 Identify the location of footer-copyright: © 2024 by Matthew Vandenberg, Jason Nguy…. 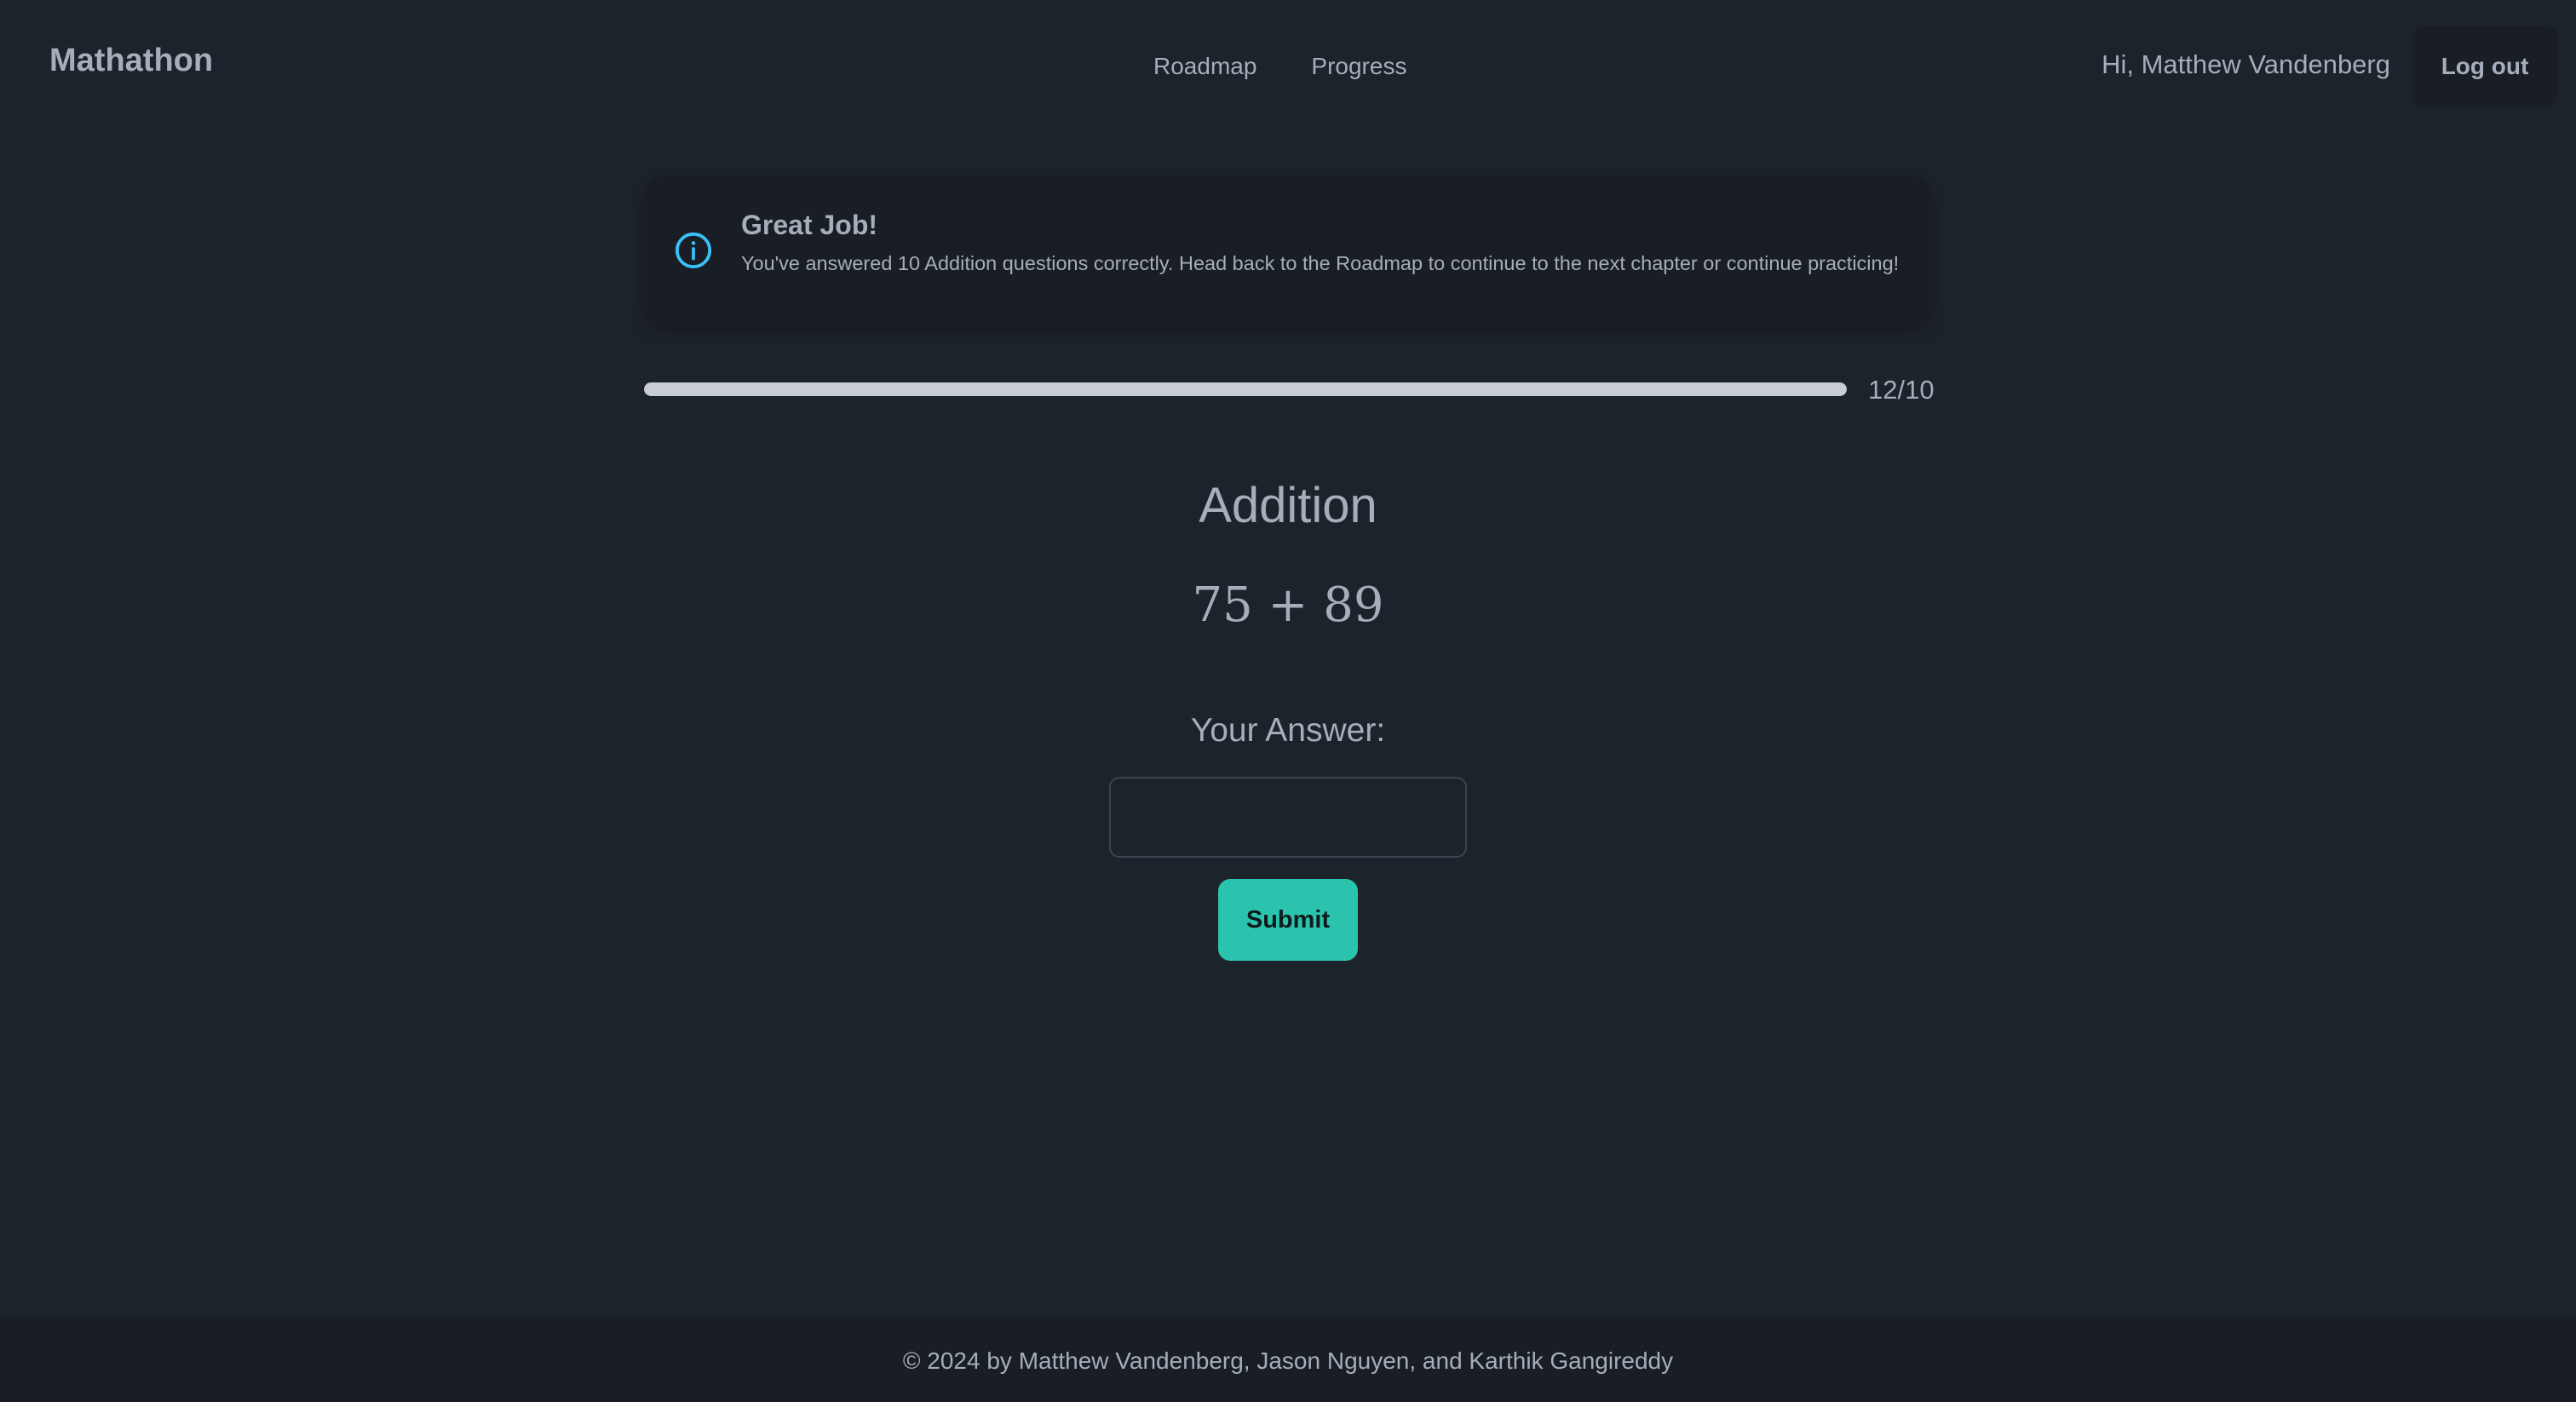
(1288, 1360).